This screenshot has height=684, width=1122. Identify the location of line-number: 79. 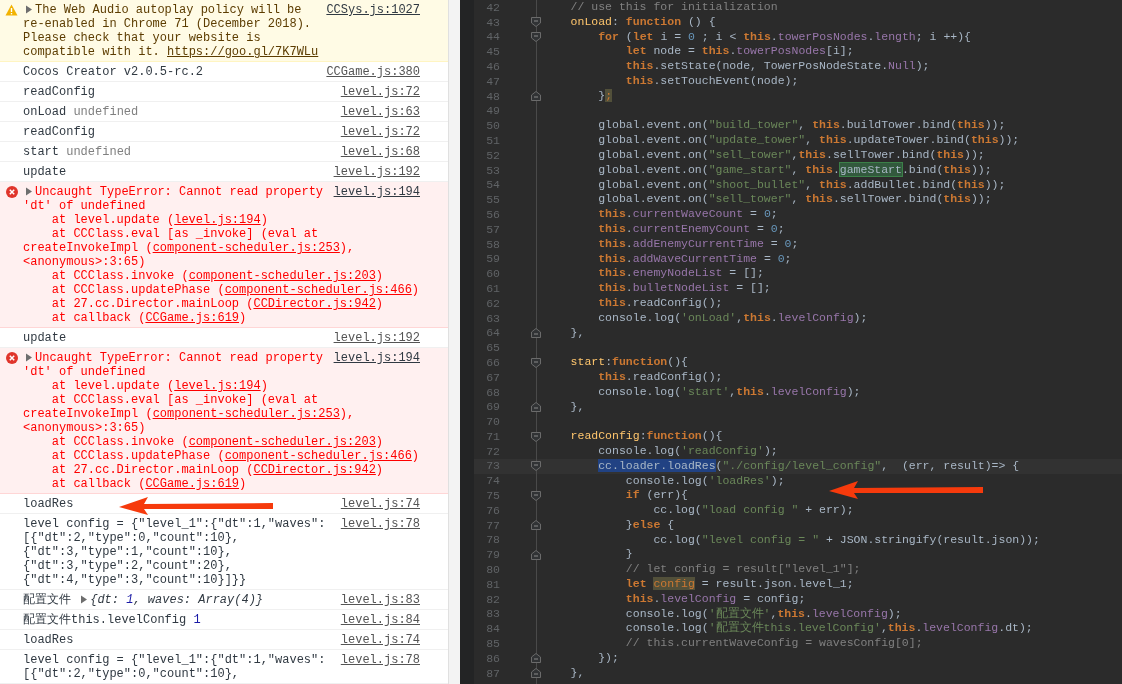
(492, 555).